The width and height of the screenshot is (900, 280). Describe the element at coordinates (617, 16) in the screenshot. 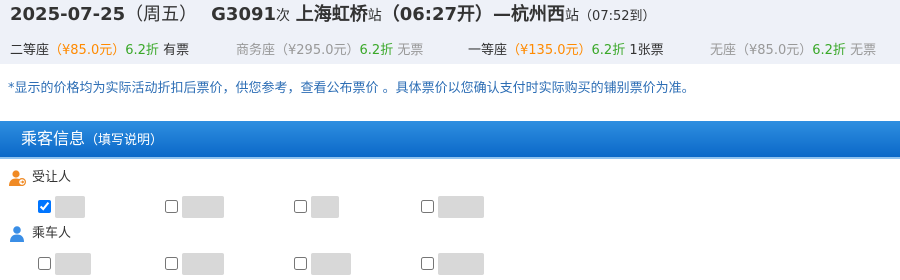

I see `arrive-time: （07:52到）` at that location.